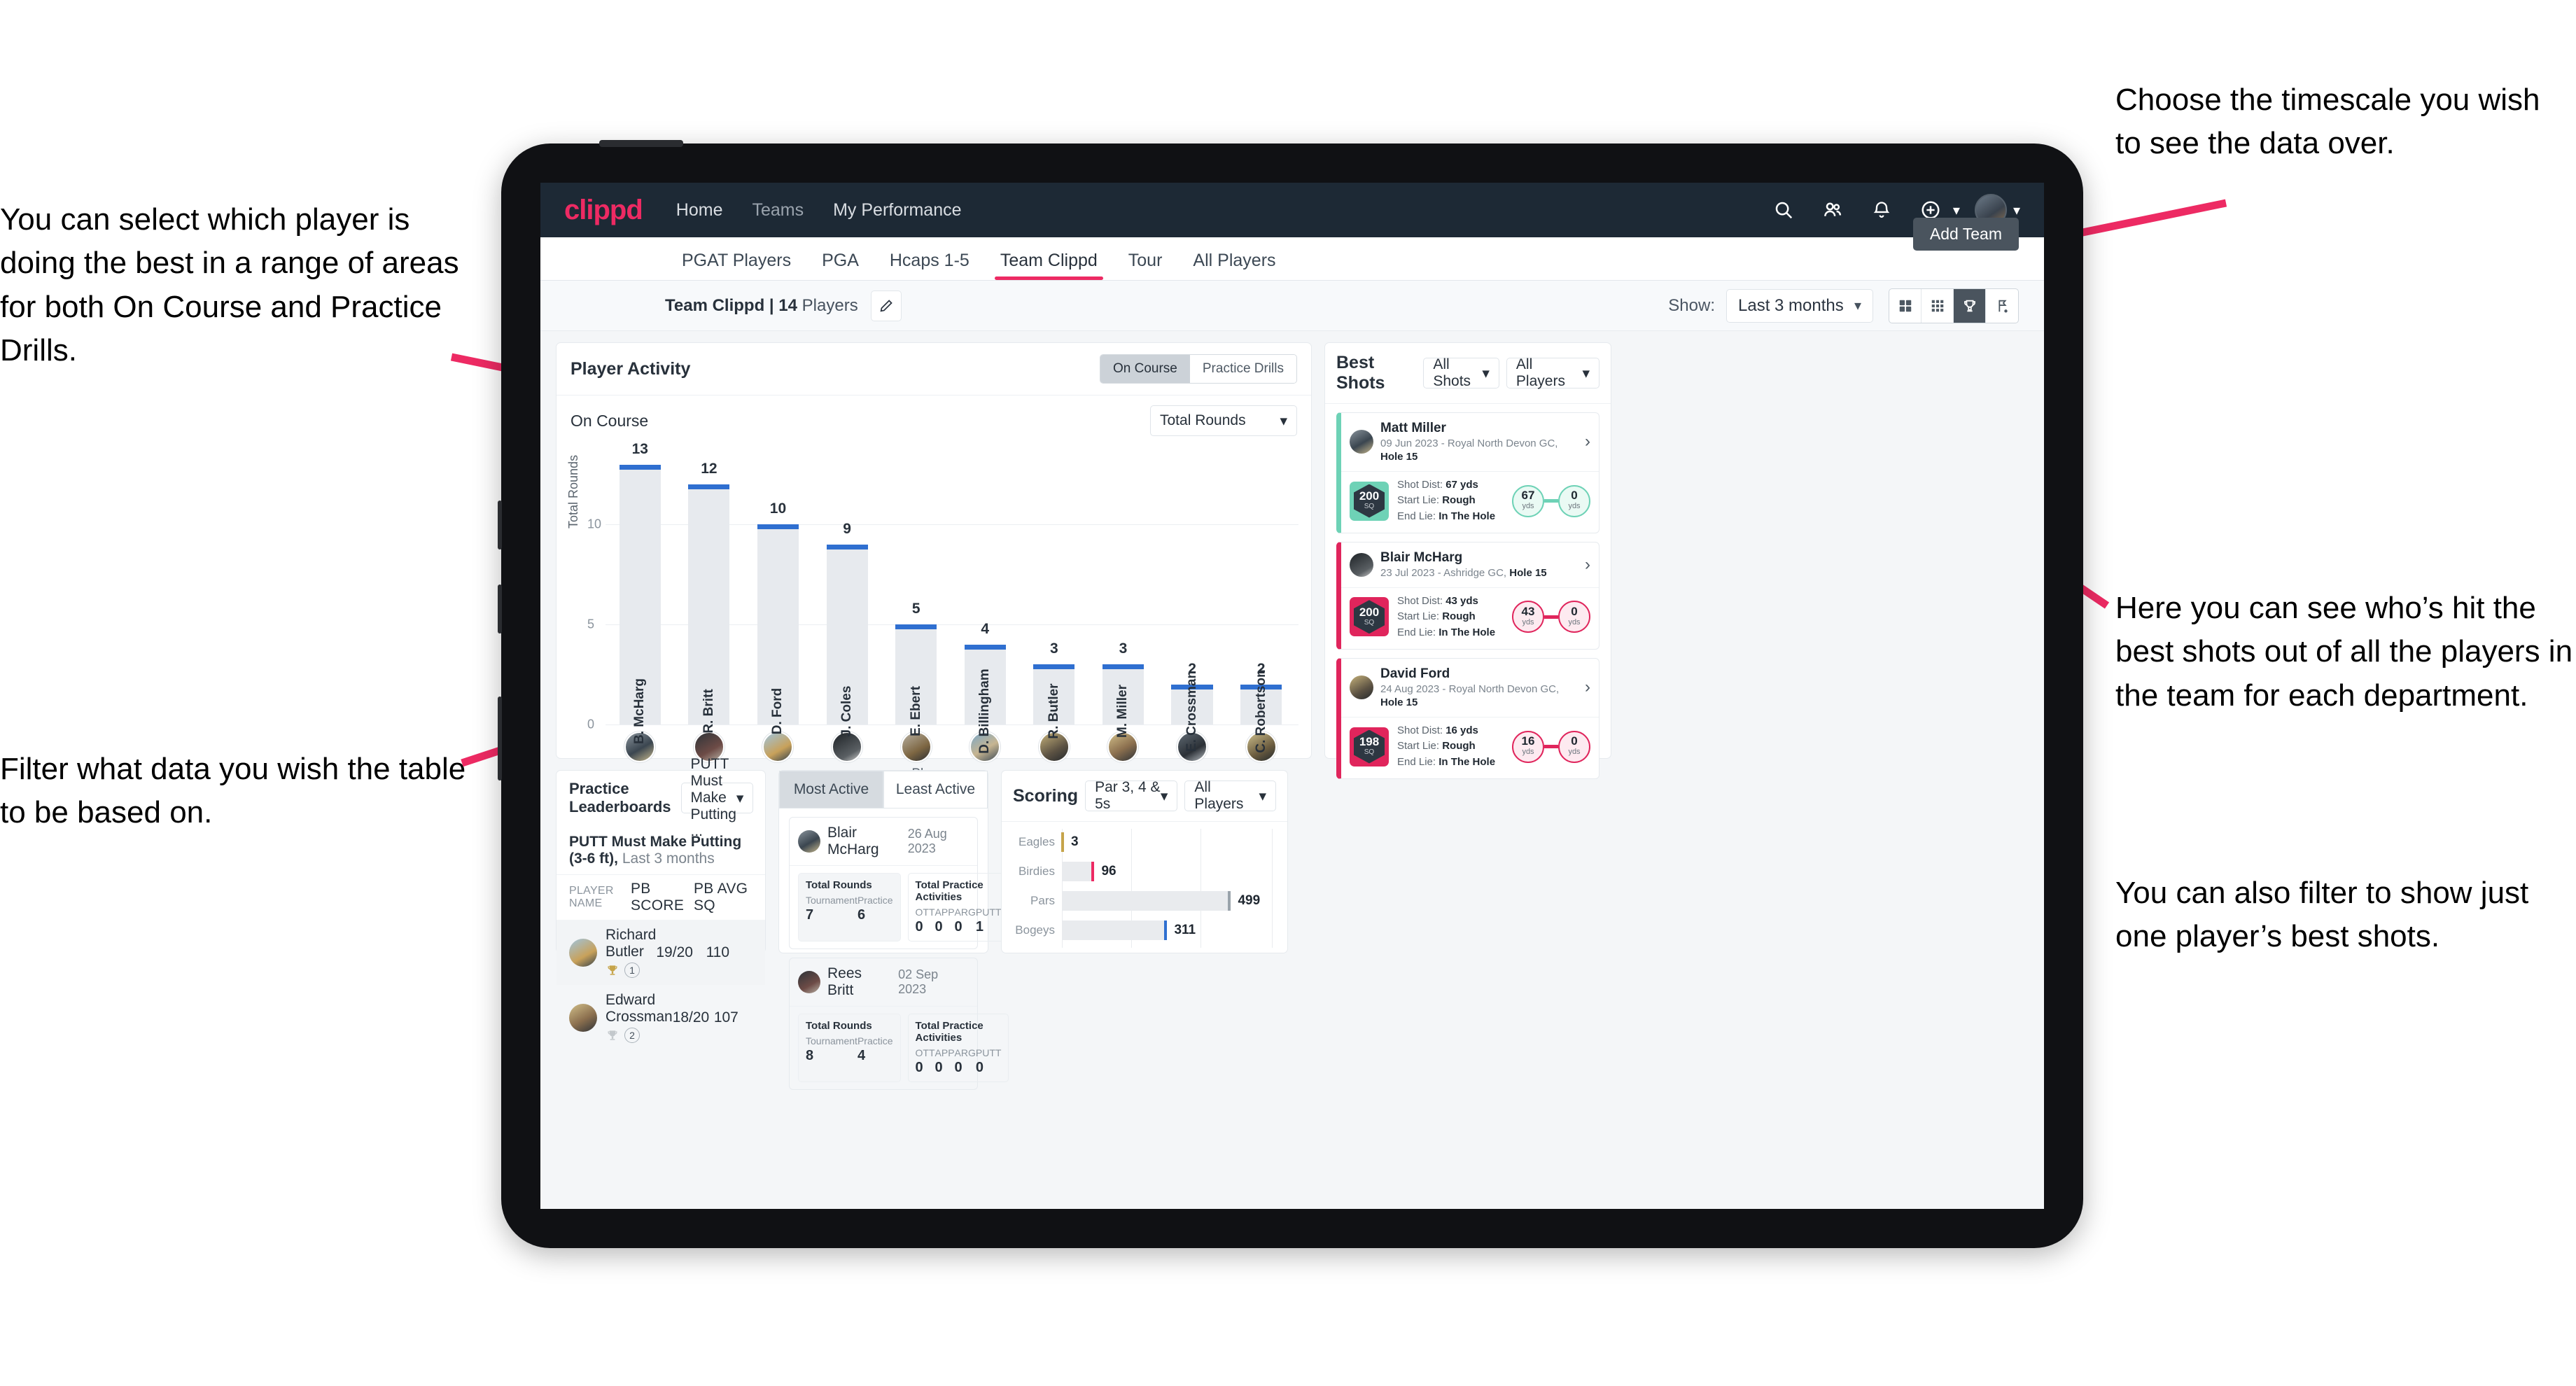  I want to click on leaderboard-pb-avg-sq: 107, so click(725, 1017).